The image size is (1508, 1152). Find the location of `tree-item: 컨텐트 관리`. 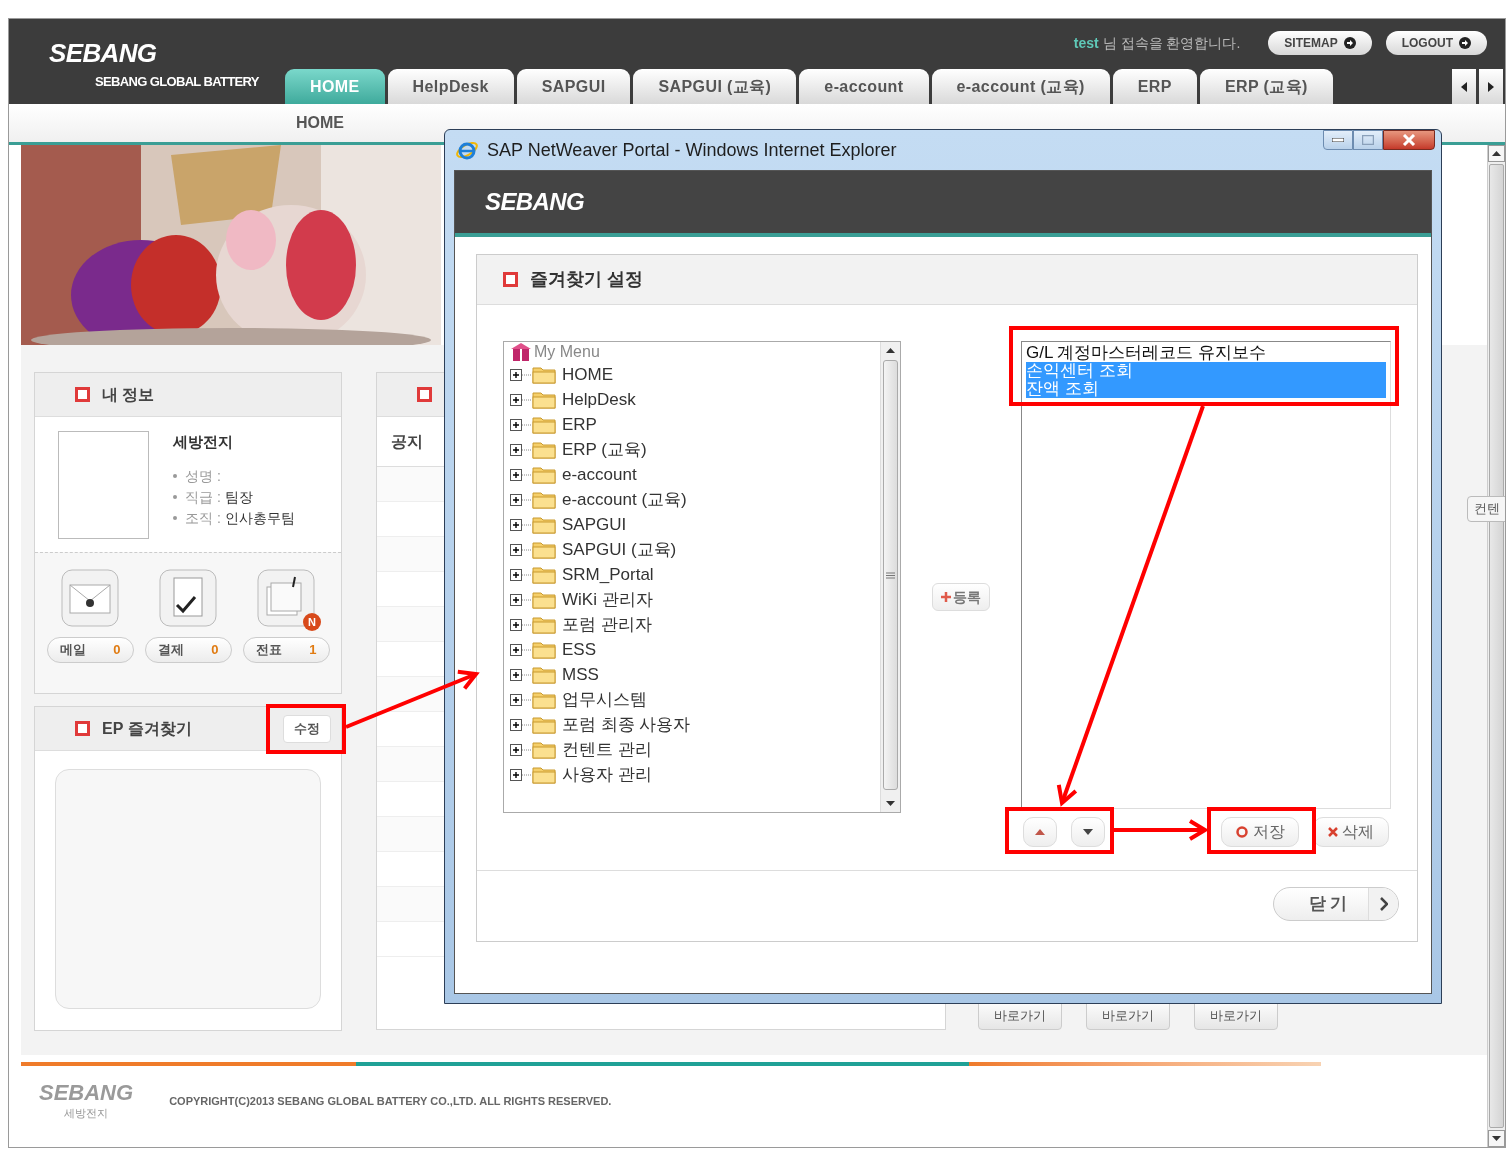

tree-item: 컨텐트 관리 is located at coordinates (607, 749).